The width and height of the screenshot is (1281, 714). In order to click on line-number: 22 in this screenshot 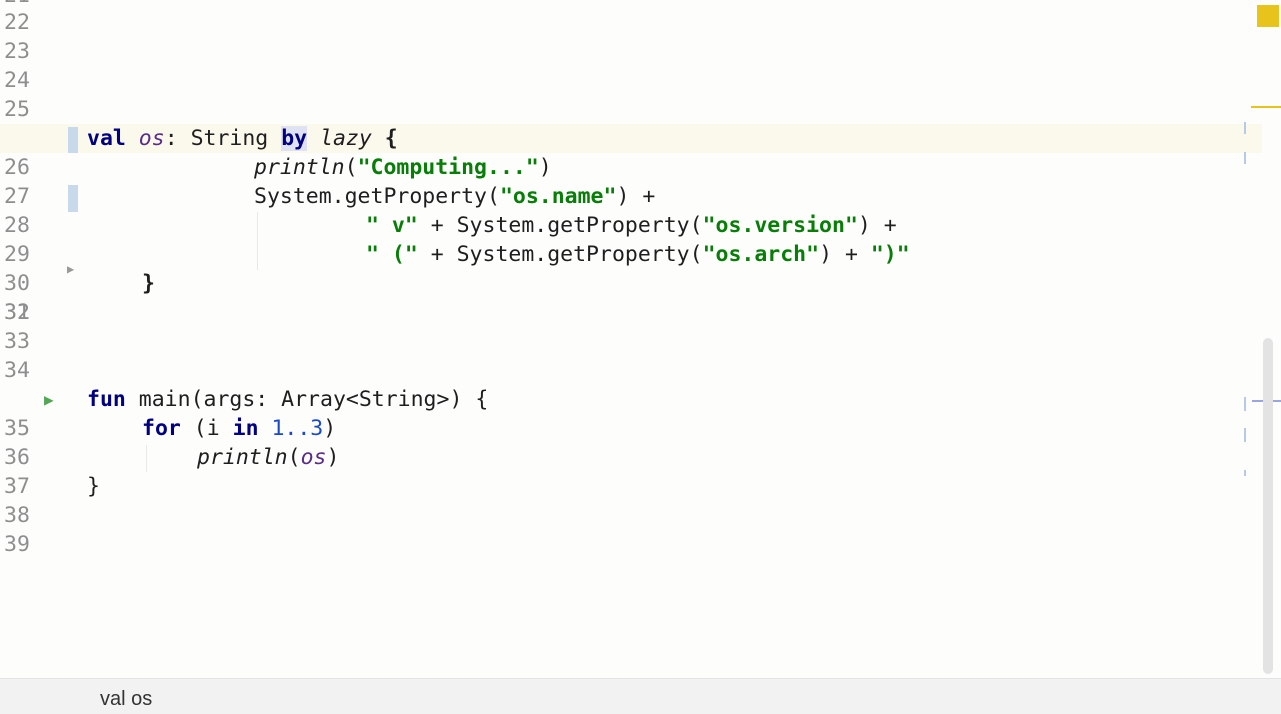, I will do `click(17, 22)`.